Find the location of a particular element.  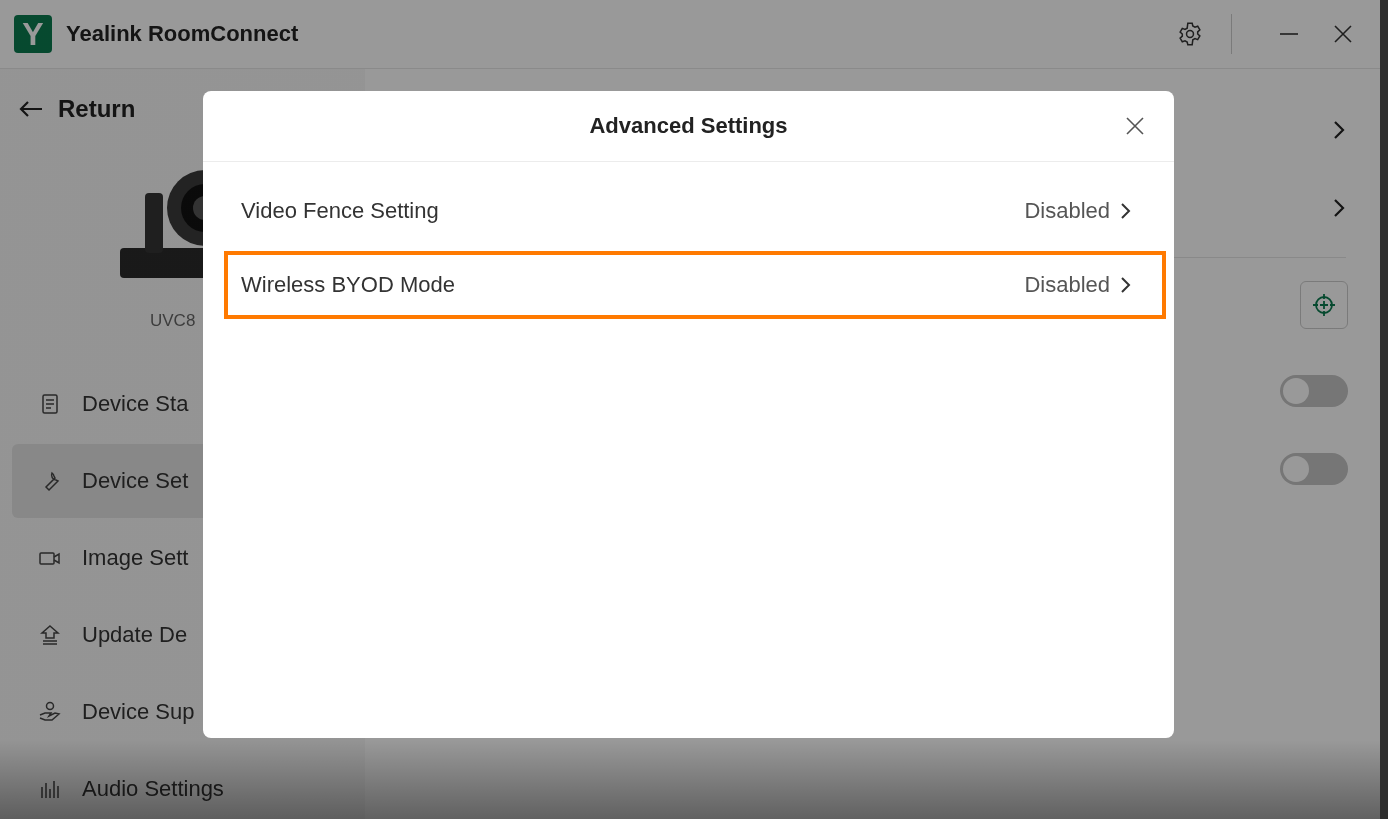

dialog-title: Advanced Settings is located at coordinates (688, 126).